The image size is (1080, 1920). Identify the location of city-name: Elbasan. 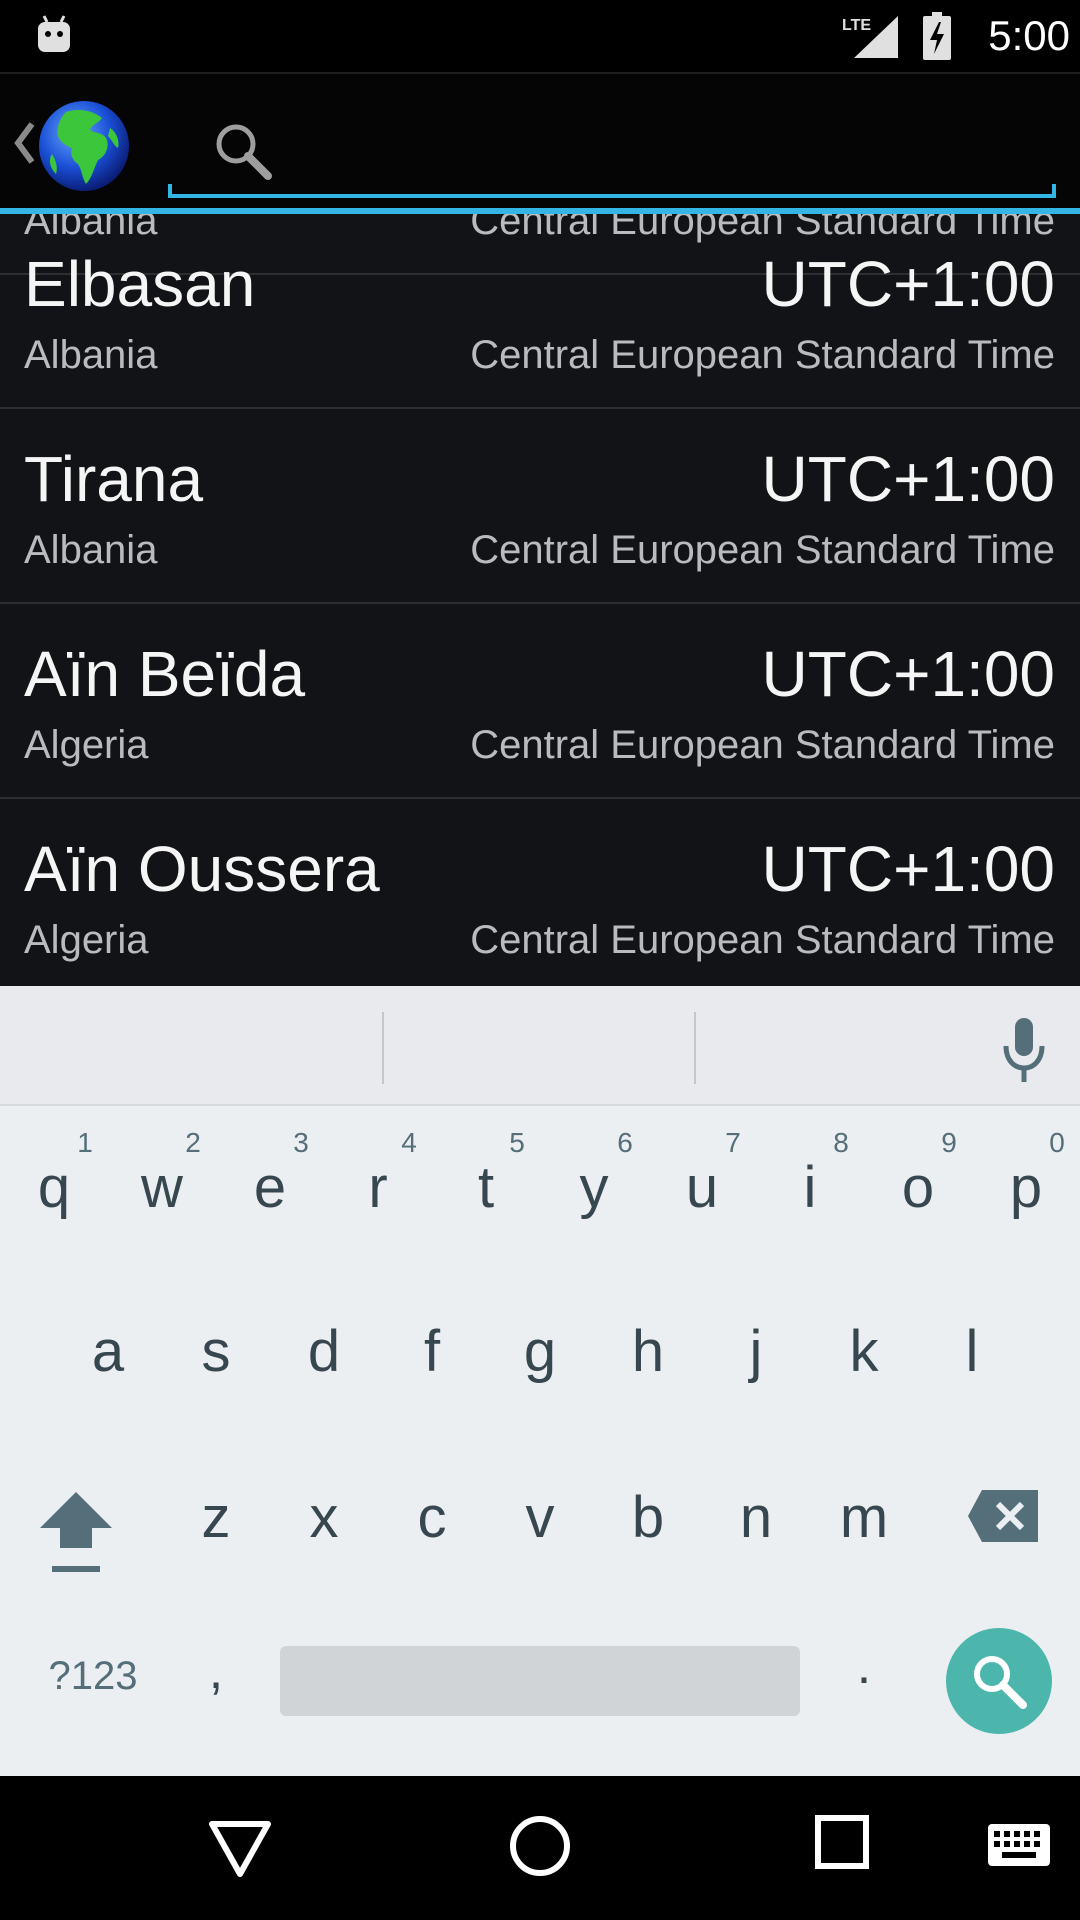
(140, 284).